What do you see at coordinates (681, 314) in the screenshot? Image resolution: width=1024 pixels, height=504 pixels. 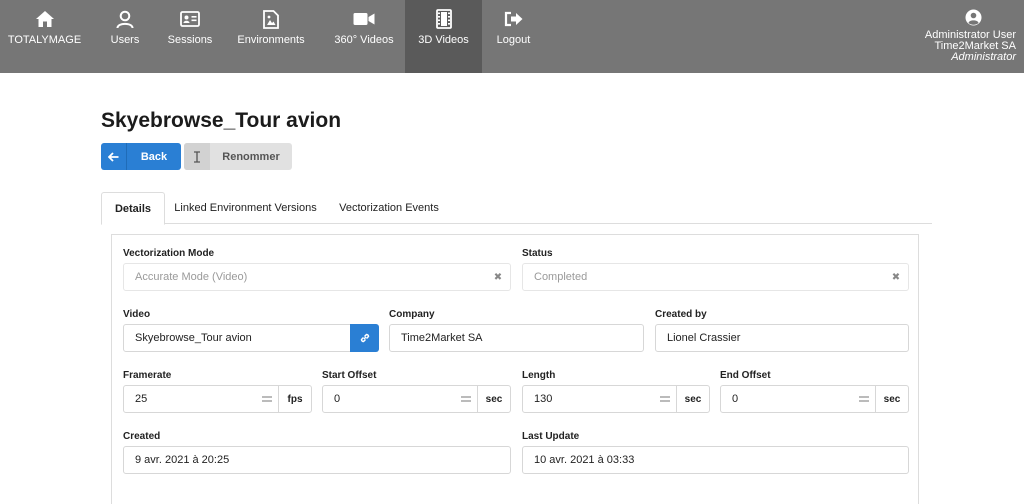 I see `created-by-label: Created by` at bounding box center [681, 314].